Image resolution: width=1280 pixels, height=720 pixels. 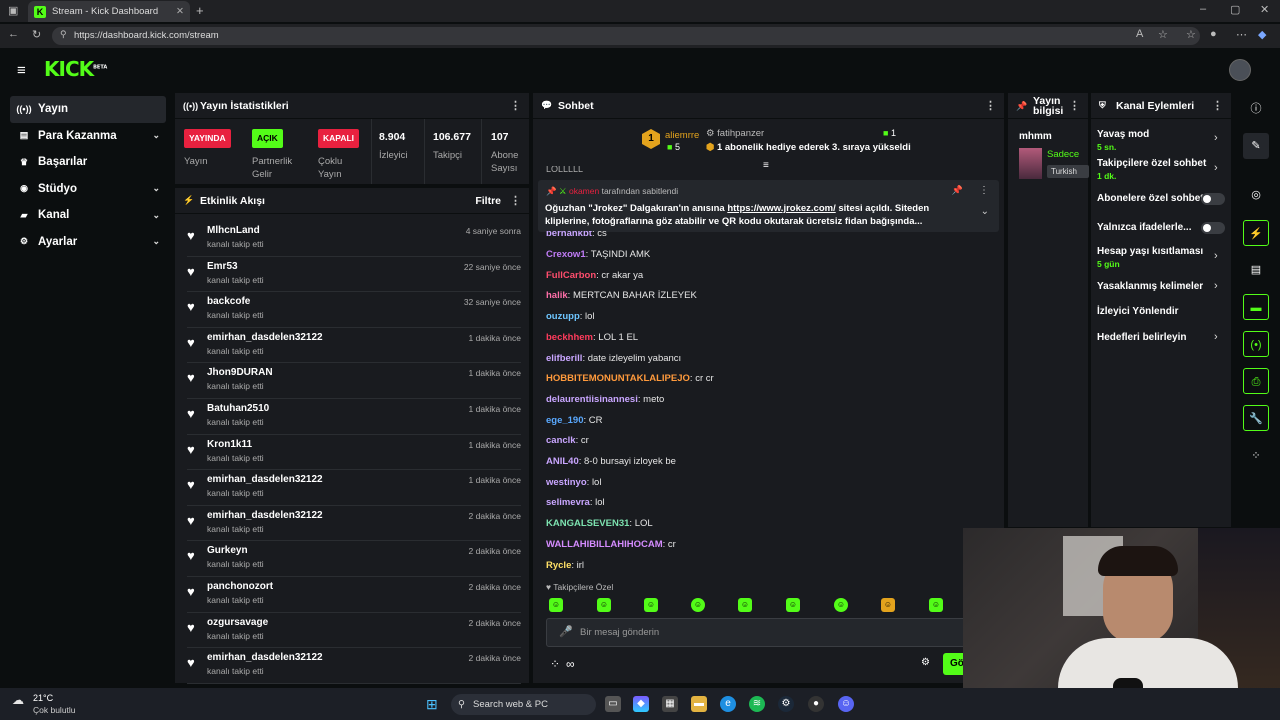 What do you see at coordinates (1256, 344) in the screenshot?
I see `broadcast-icon: (•)` at bounding box center [1256, 344].